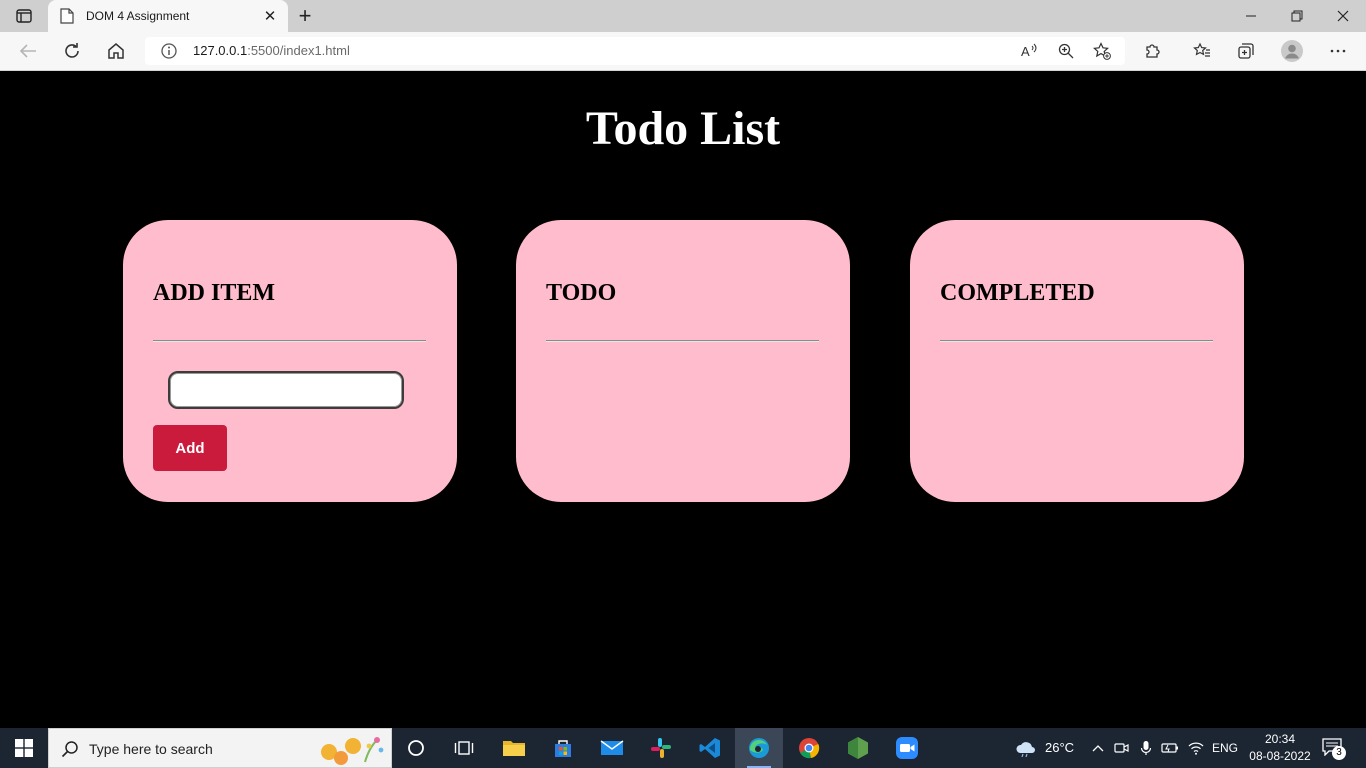 The image size is (1366, 768). What do you see at coordinates (1338, 51) in the screenshot?
I see `more-options-icon` at bounding box center [1338, 51].